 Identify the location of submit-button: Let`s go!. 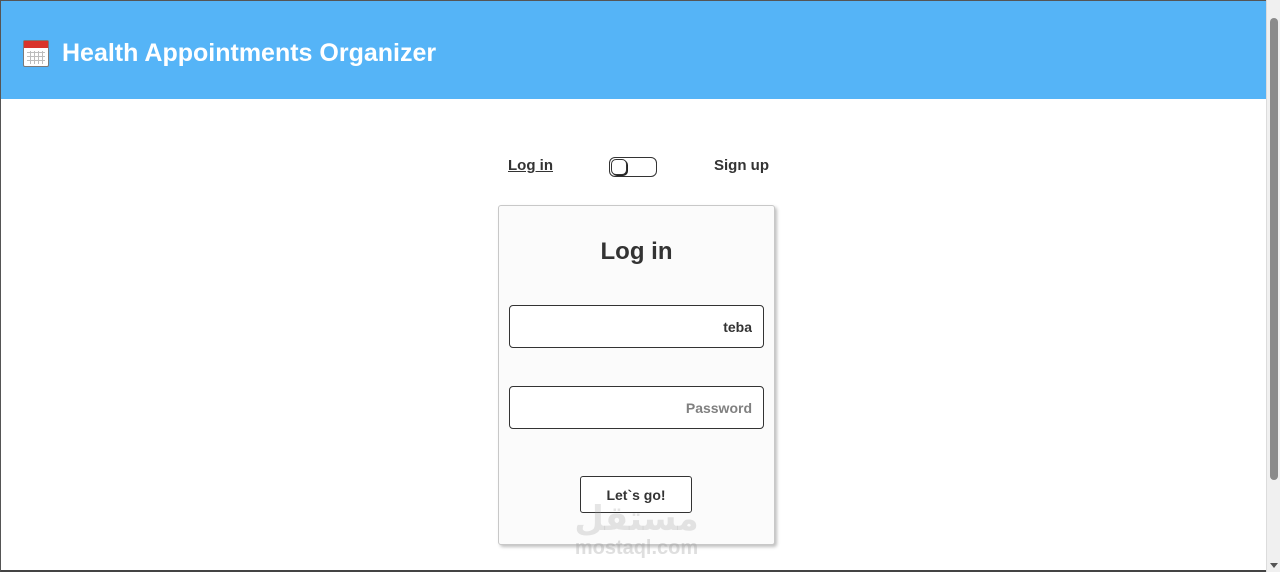
(636, 494).